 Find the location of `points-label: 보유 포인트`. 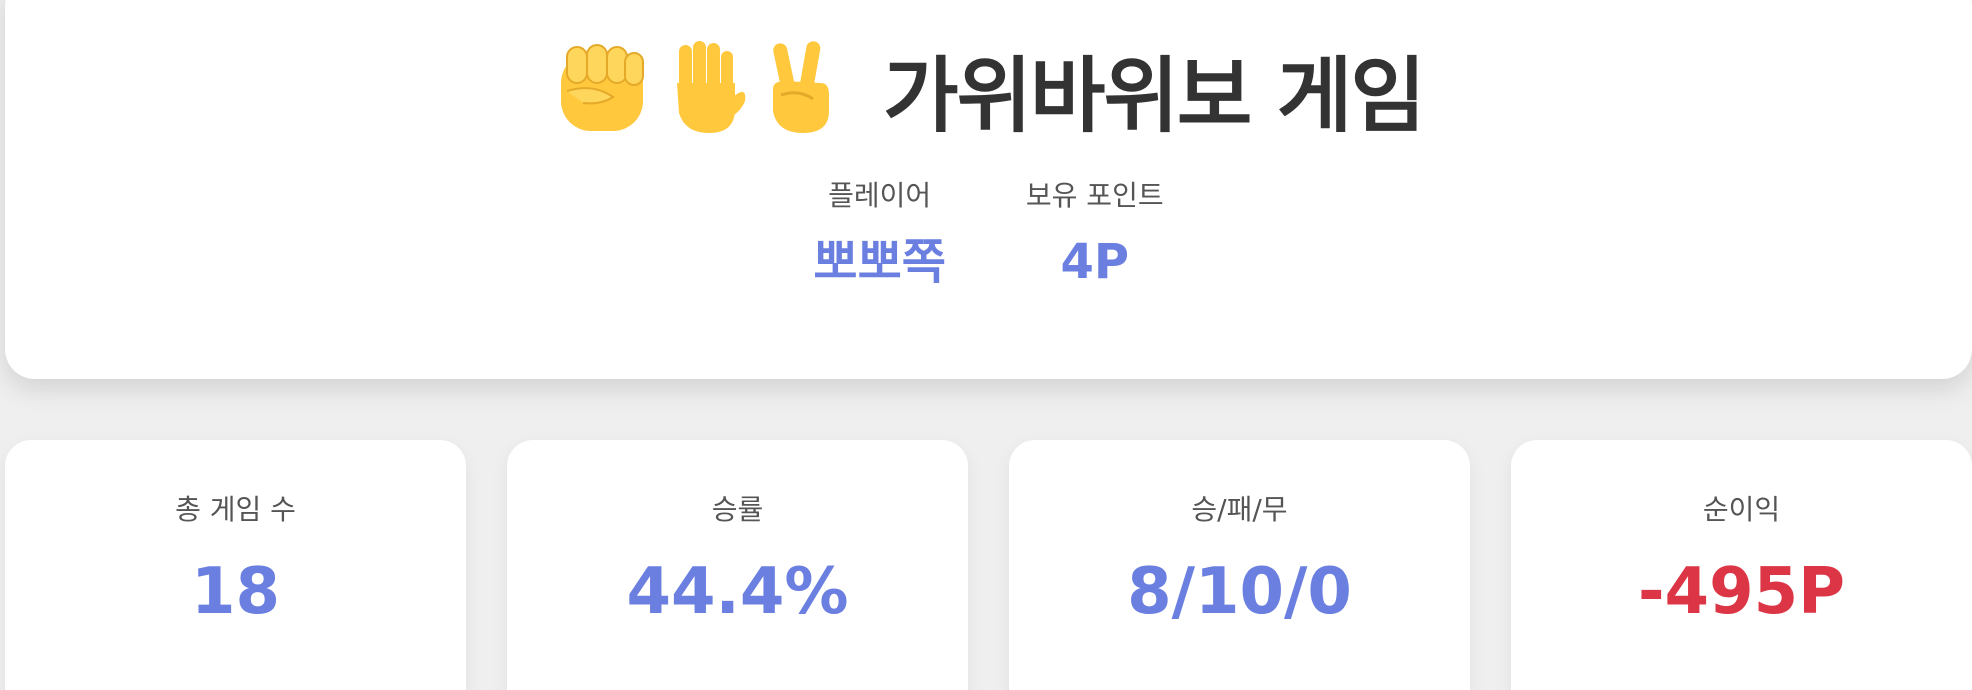

points-label: 보유 포인트 is located at coordinates (1094, 195).